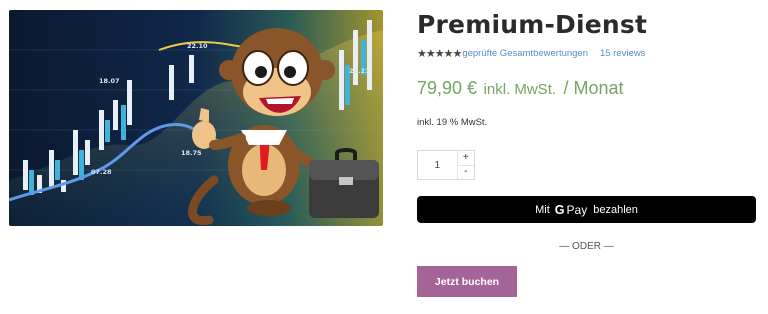  Describe the element at coordinates (577, 209) in the screenshot. I see `gpay-brand: Pay` at that location.